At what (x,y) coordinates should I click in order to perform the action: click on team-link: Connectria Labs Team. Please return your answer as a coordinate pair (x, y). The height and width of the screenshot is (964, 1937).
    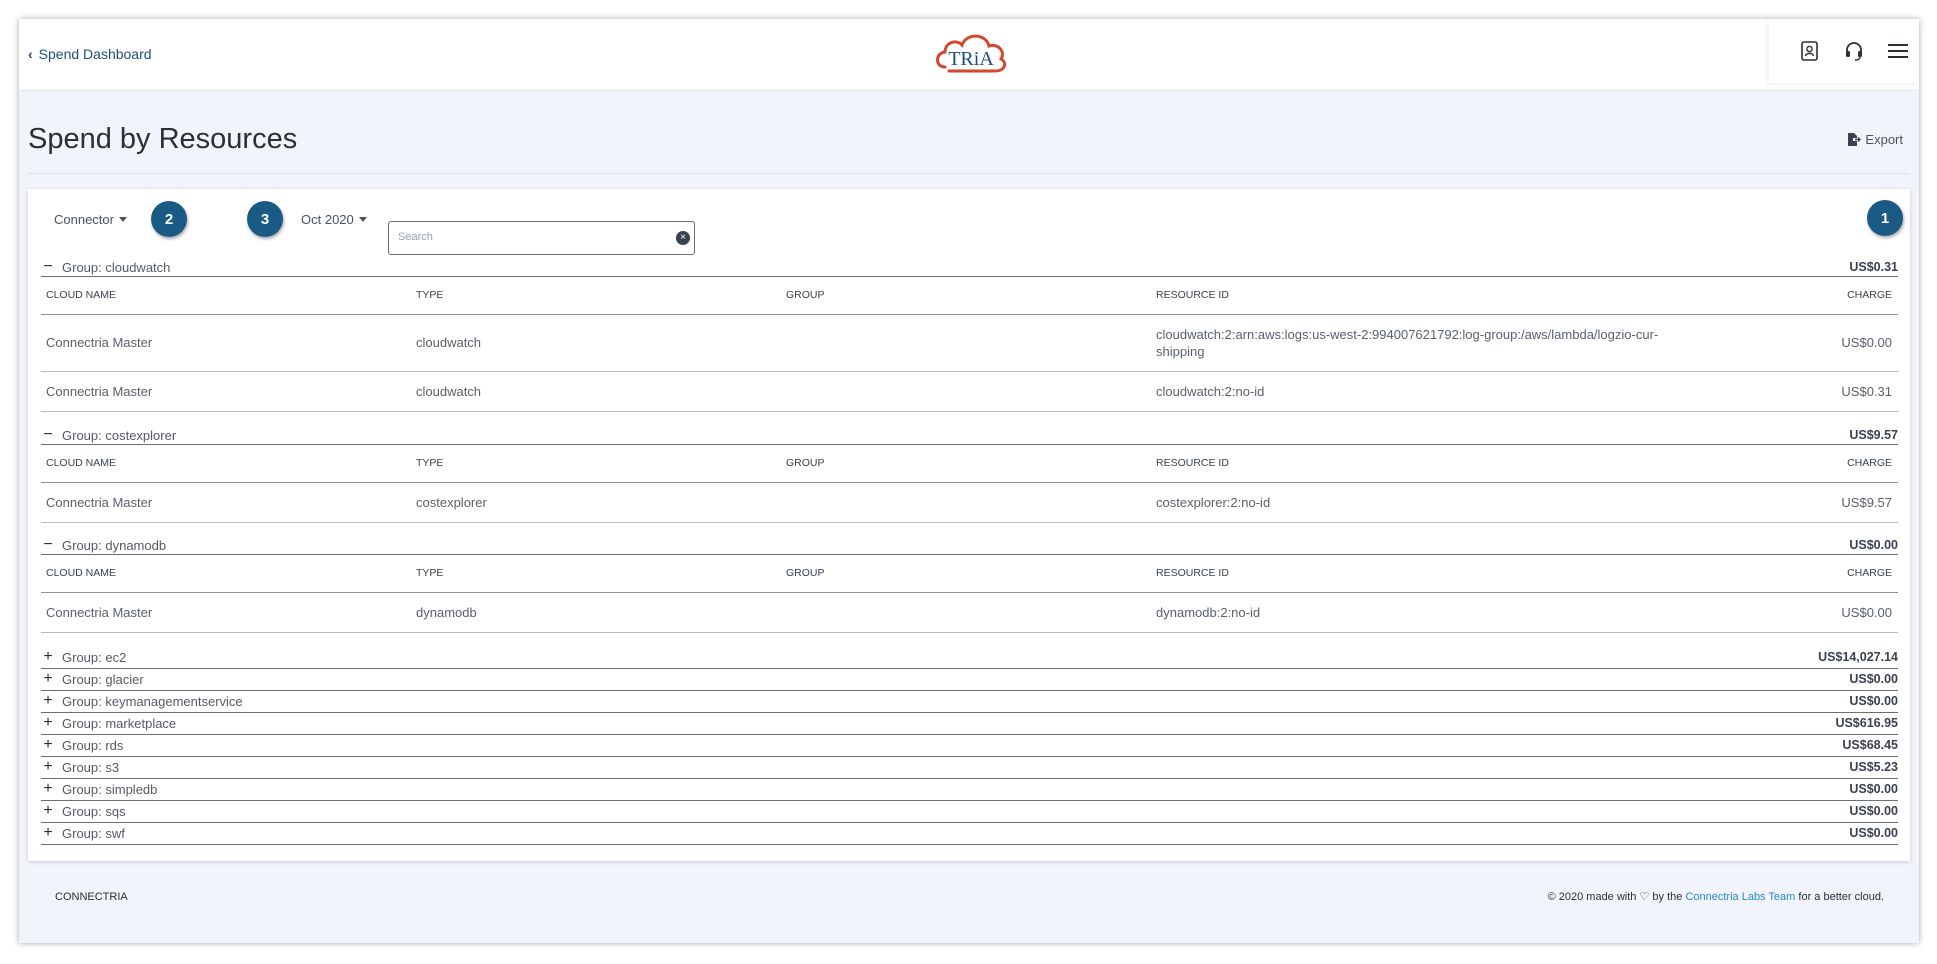
    Looking at the image, I should click on (1740, 897).